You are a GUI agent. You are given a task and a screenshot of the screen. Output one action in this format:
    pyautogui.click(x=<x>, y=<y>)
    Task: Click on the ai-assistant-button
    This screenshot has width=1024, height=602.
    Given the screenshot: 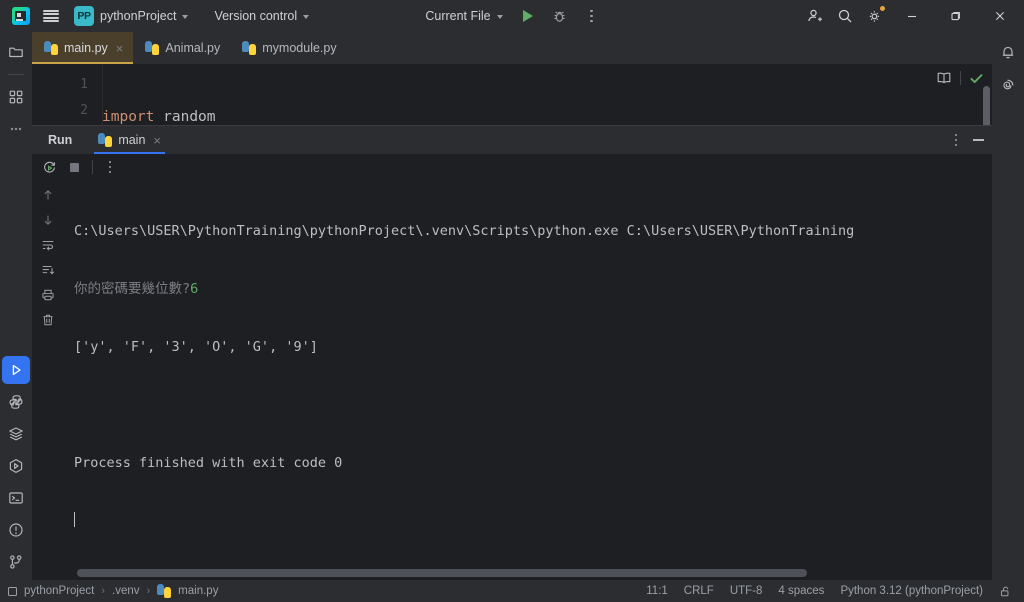 What is the action you would take?
    pyautogui.click(x=1008, y=84)
    